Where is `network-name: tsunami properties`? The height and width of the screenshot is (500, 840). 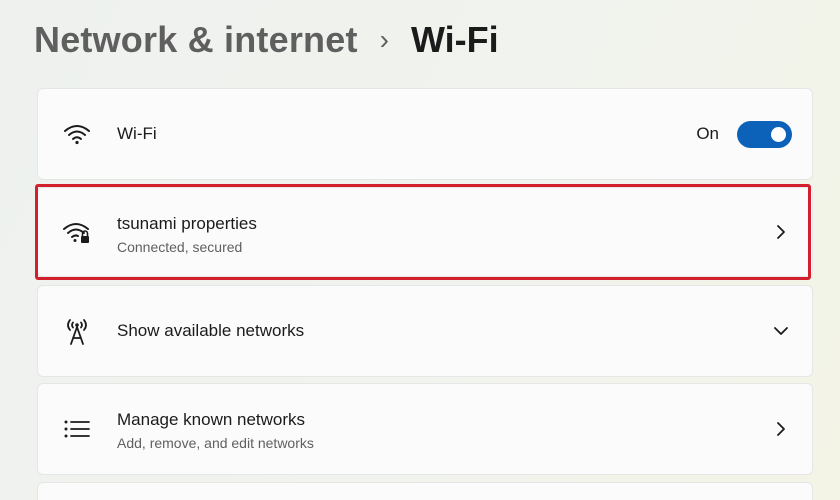
network-name: tsunami properties is located at coordinates (187, 223).